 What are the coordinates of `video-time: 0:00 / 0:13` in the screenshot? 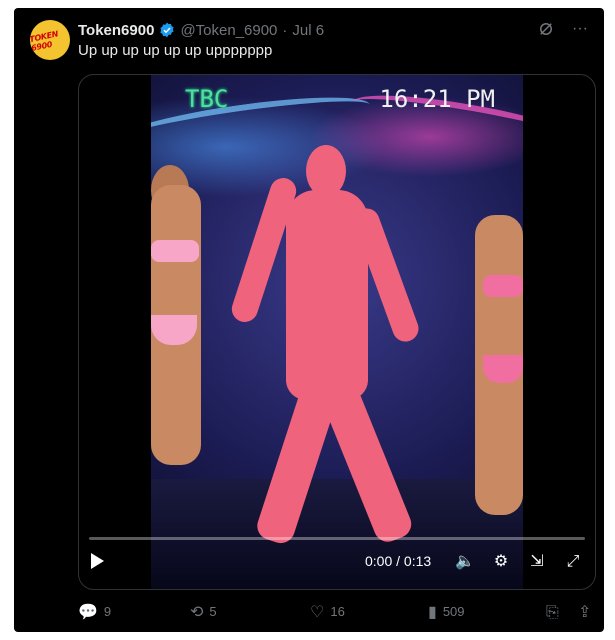 It's located at (398, 561).